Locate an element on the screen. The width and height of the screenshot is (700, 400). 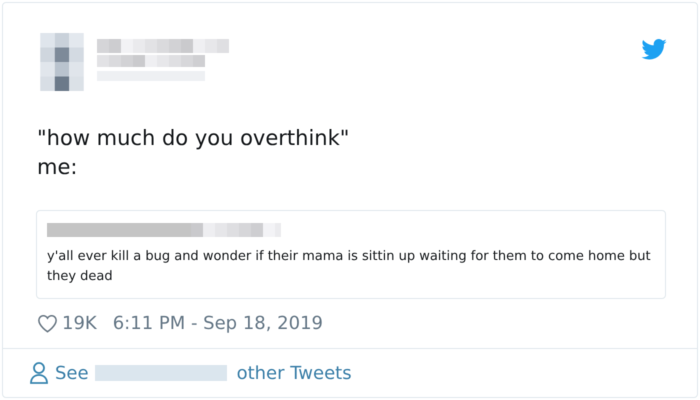
like-count: 19K is located at coordinates (79, 323).